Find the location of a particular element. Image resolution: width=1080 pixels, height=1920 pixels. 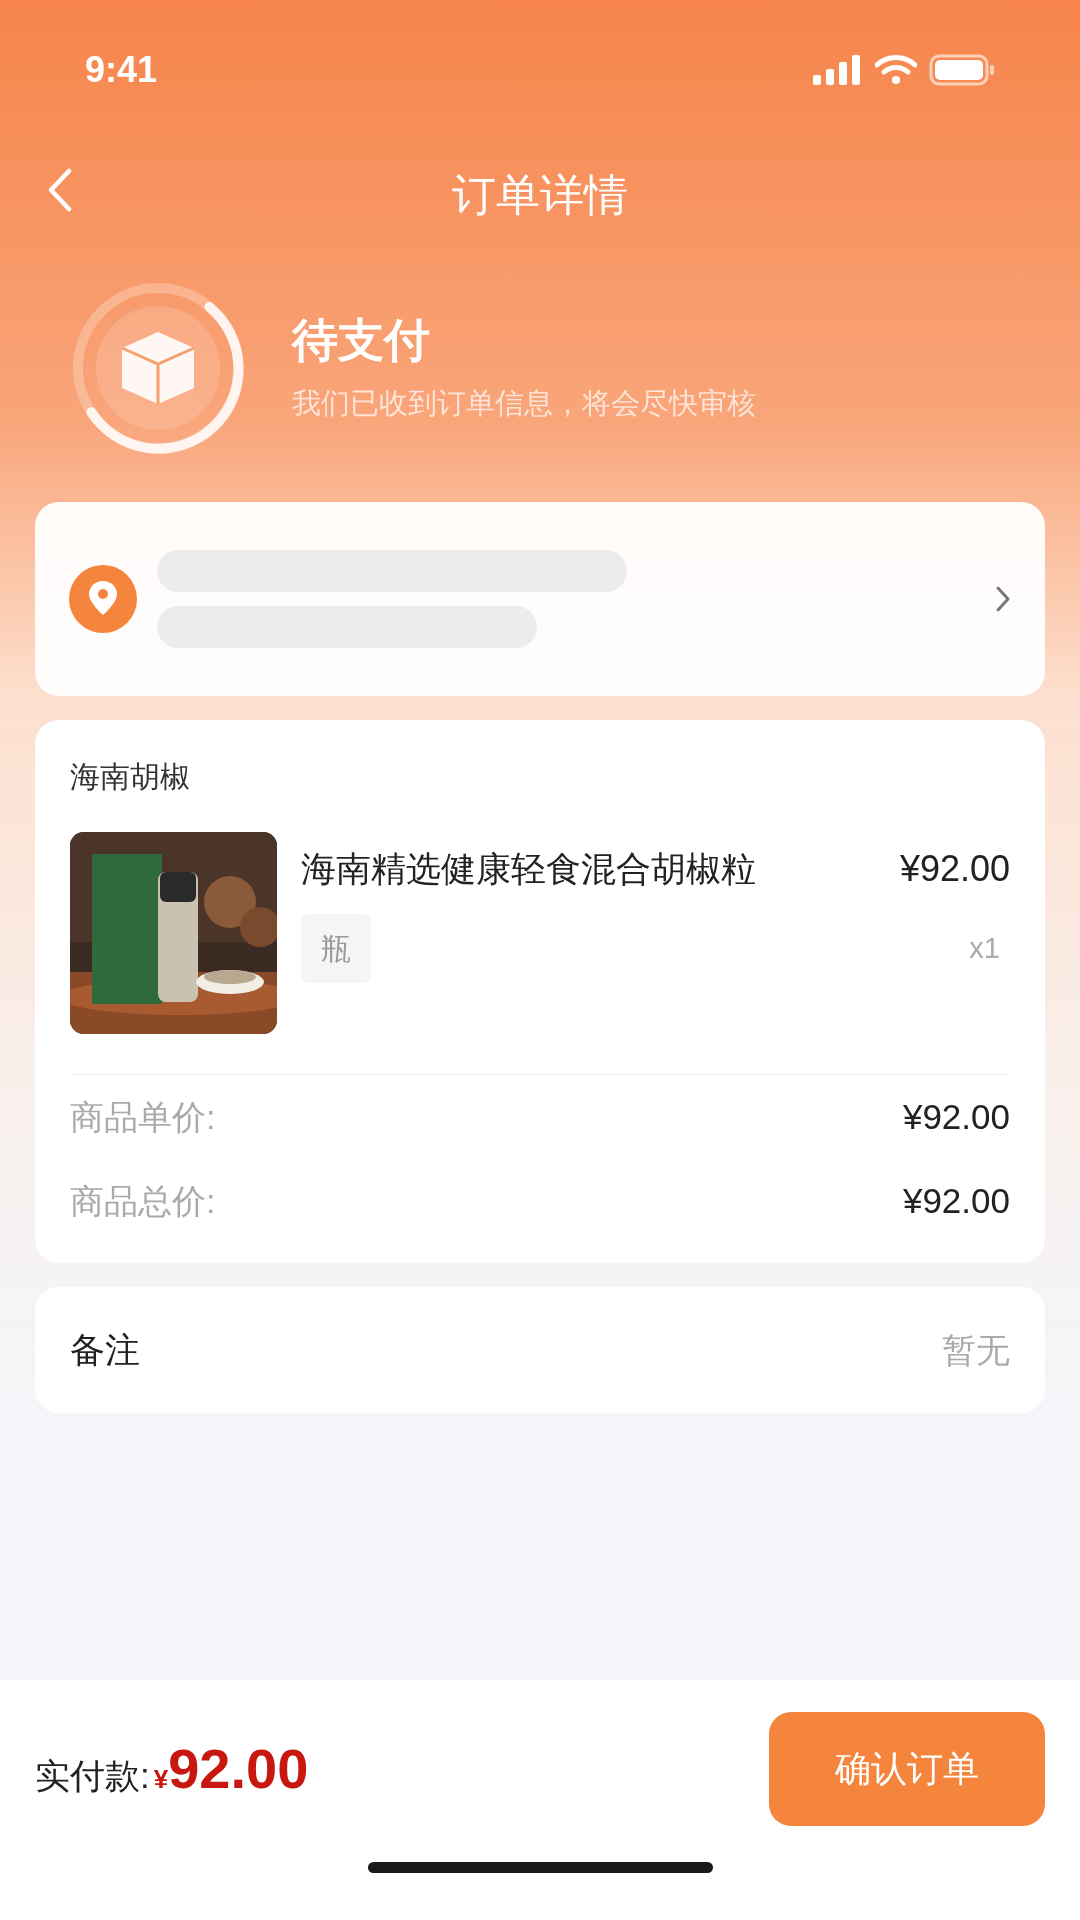

quantity: x1 is located at coordinates (984, 948).